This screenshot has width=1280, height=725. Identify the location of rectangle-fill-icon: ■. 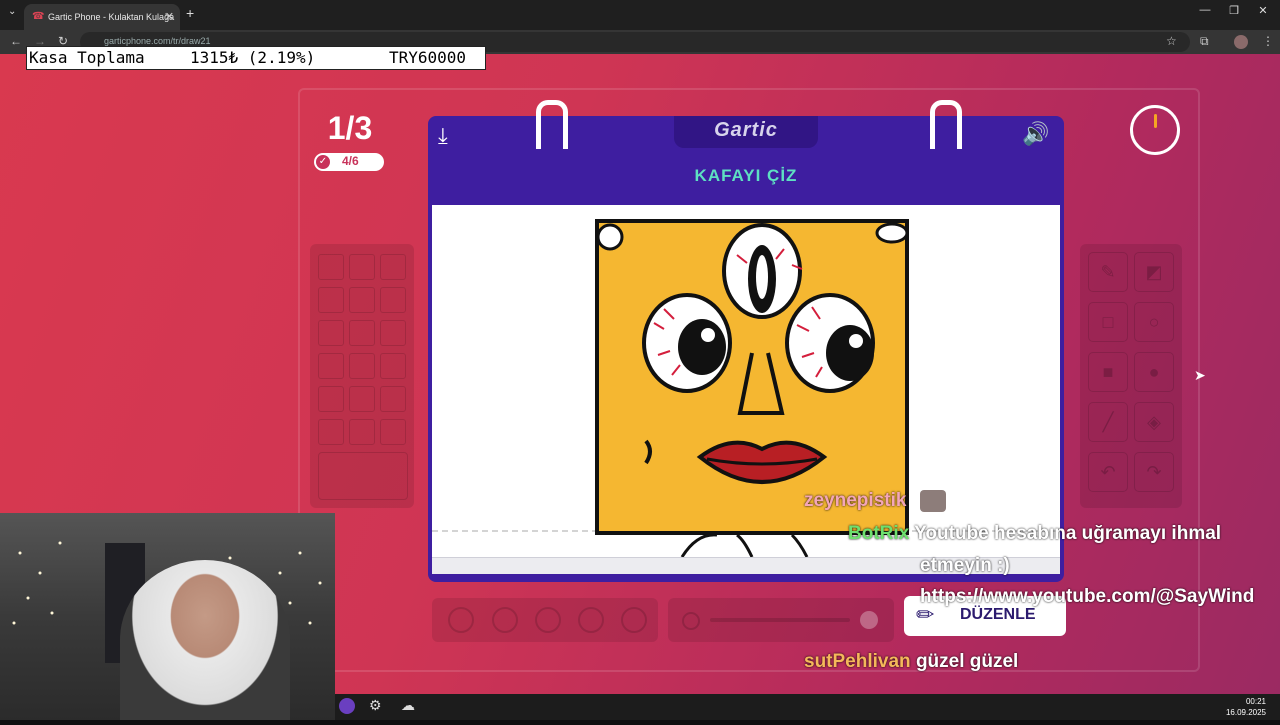
(1108, 372).